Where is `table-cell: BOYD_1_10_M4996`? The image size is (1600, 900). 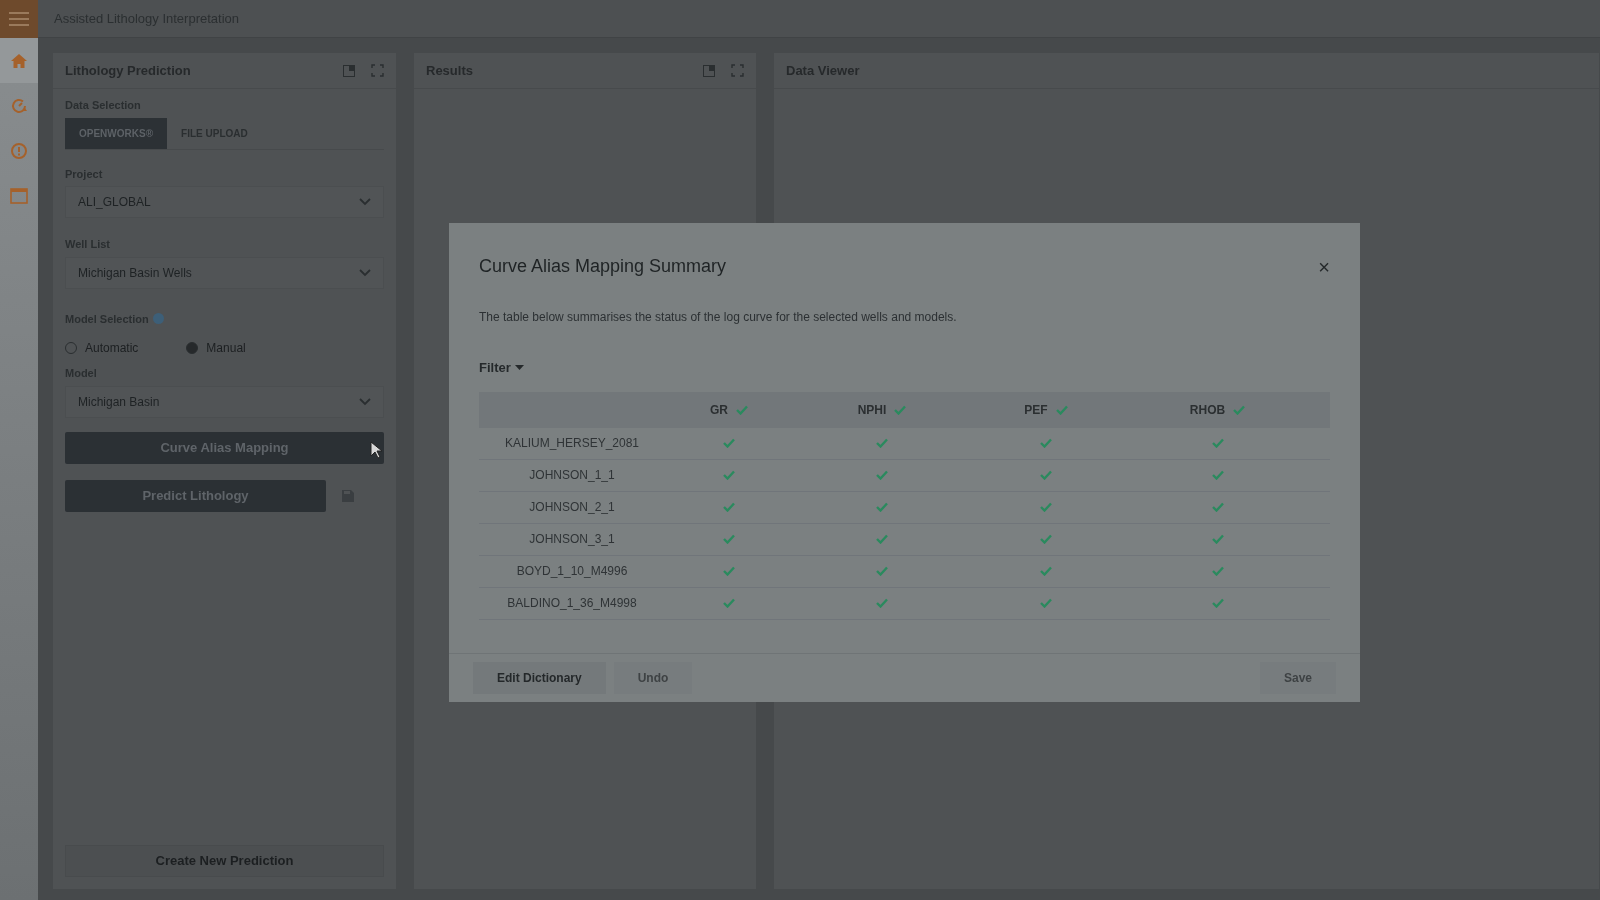
table-cell: BOYD_1_10_M4996 is located at coordinates (572, 571).